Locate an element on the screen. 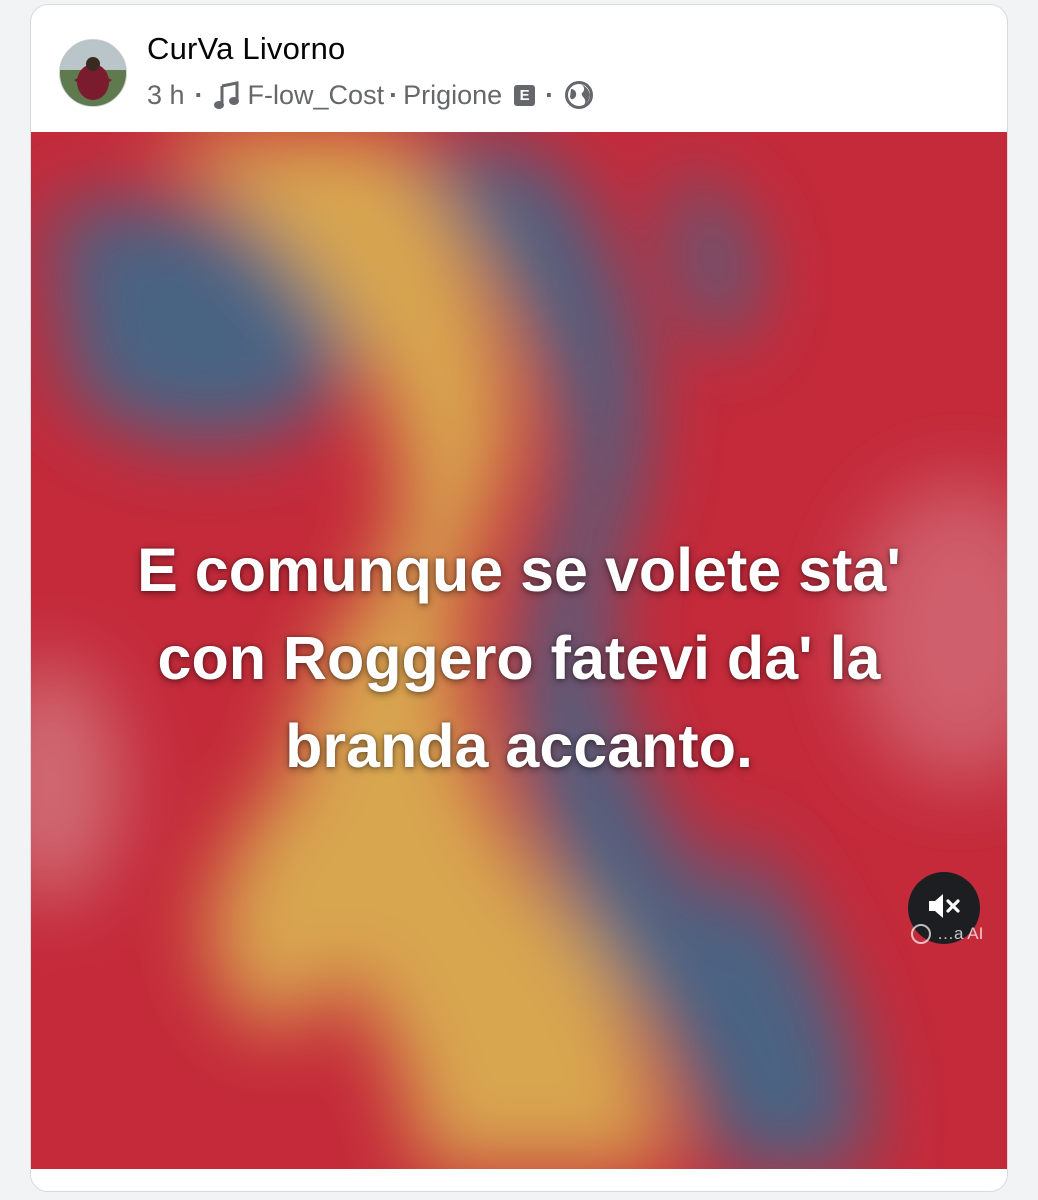 The height and width of the screenshot is (1200, 1038). ai-label-text: …a AI is located at coordinates (960, 933).